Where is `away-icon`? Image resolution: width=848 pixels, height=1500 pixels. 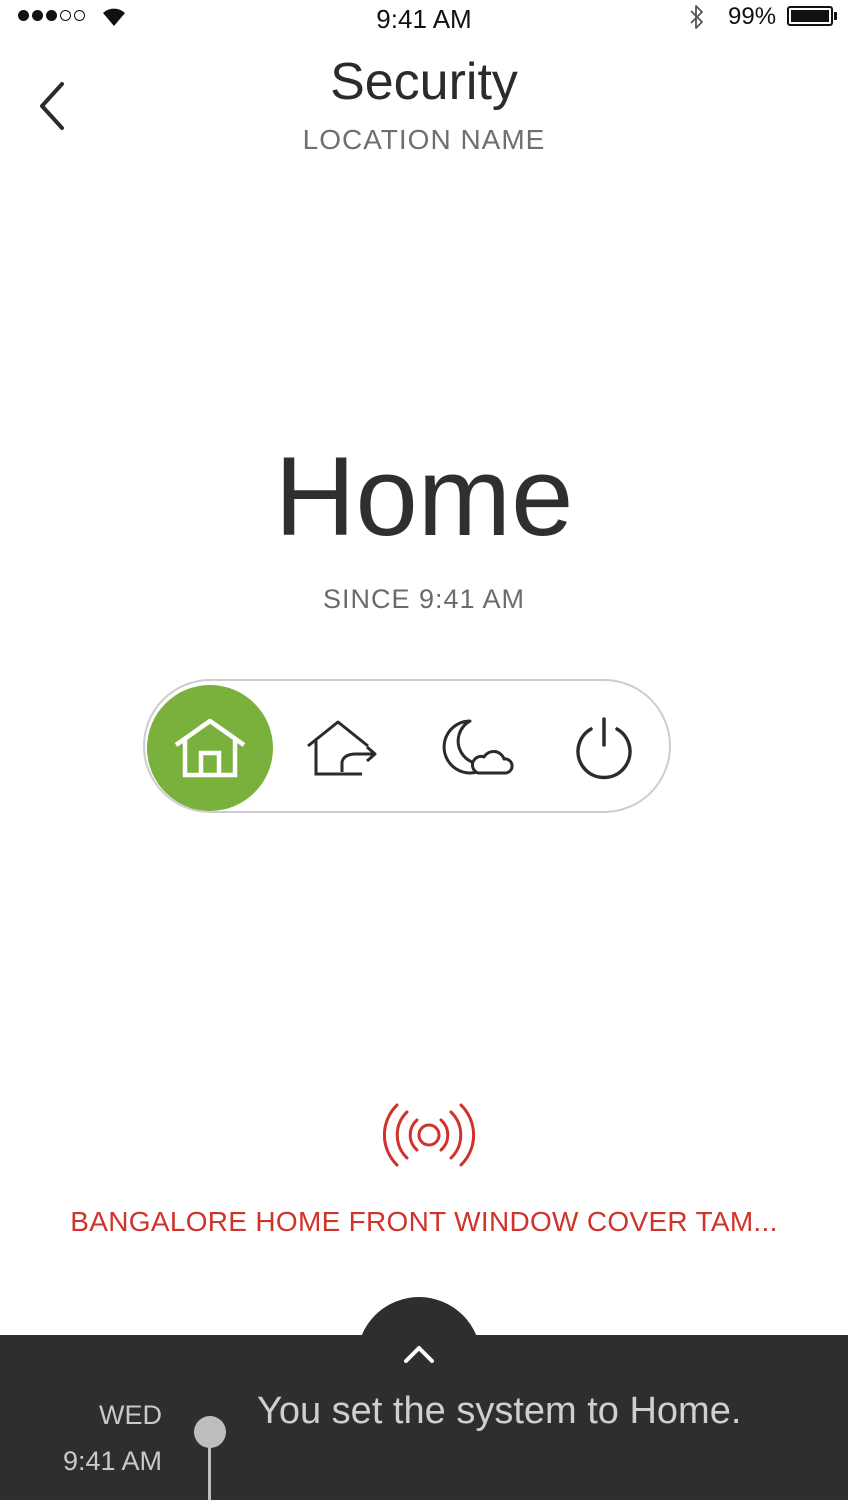
away-icon is located at coordinates (342, 748).